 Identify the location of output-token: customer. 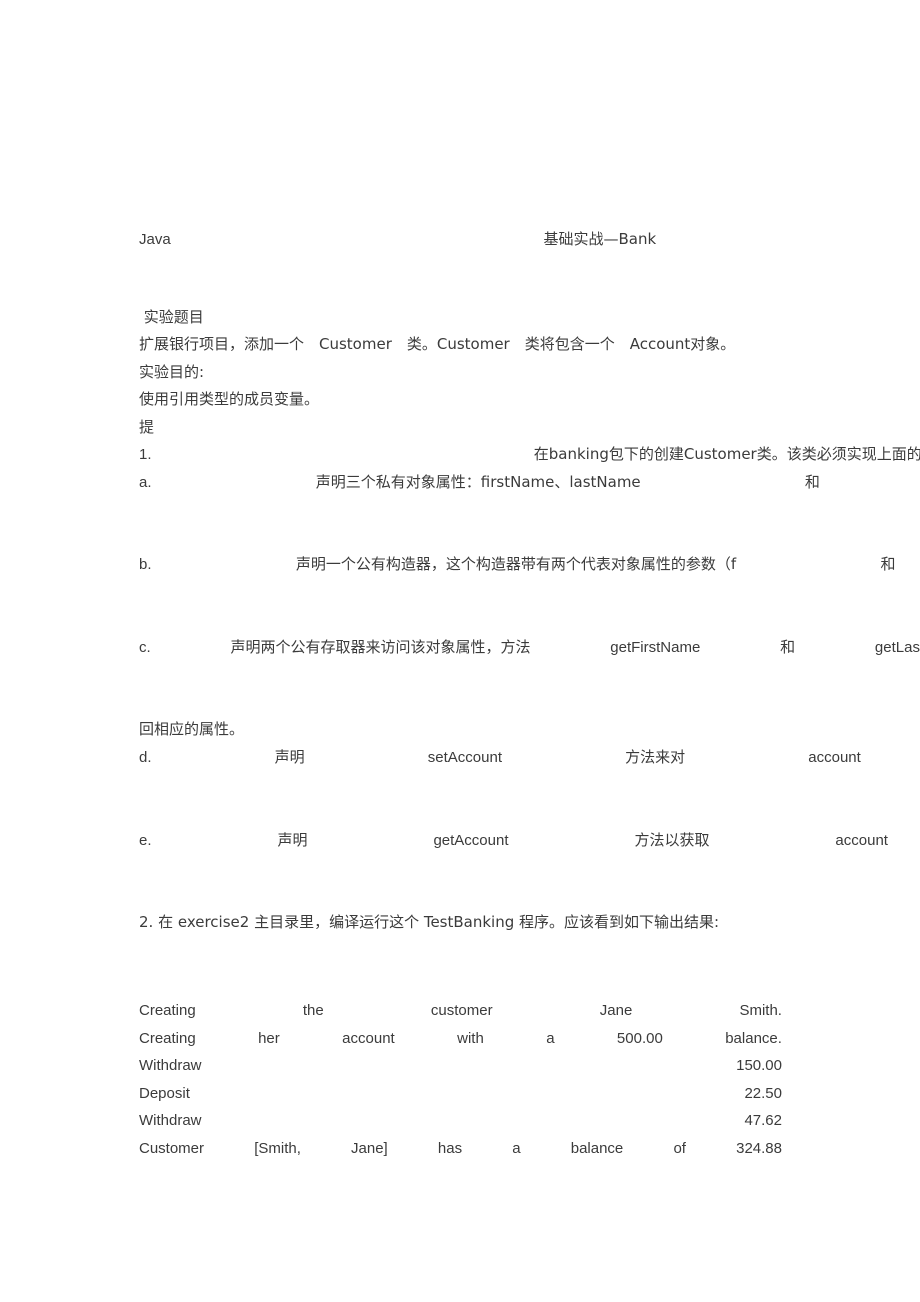
(461, 1010).